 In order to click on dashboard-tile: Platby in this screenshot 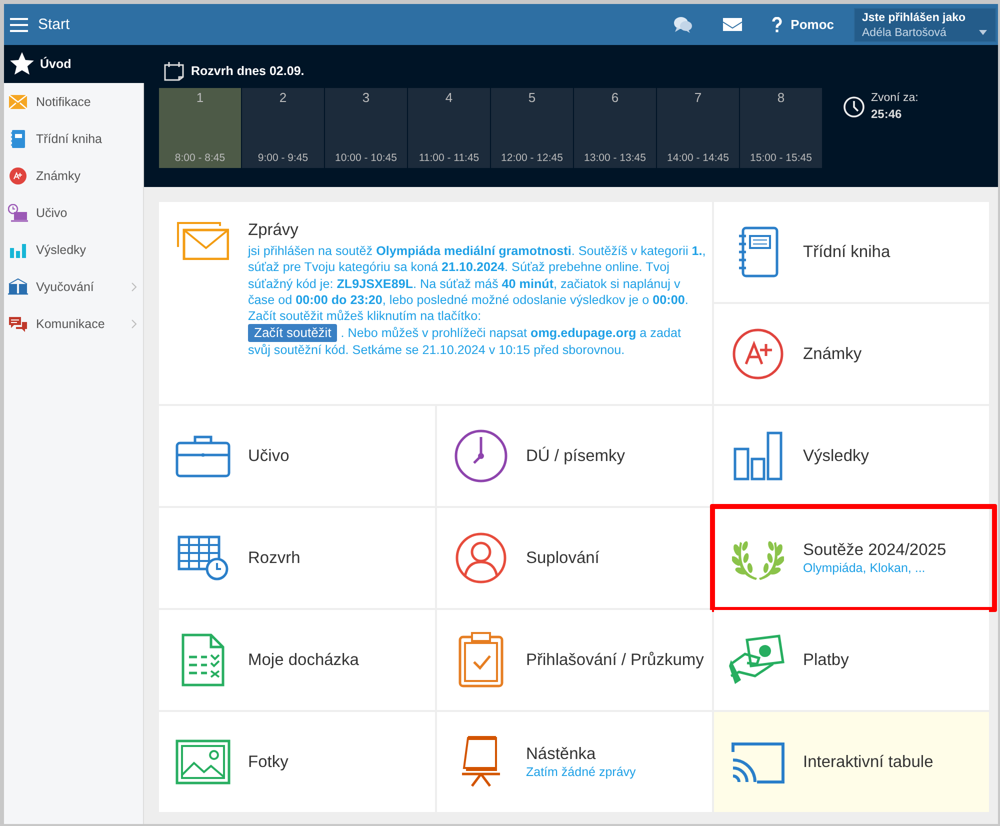, I will do `click(851, 660)`.